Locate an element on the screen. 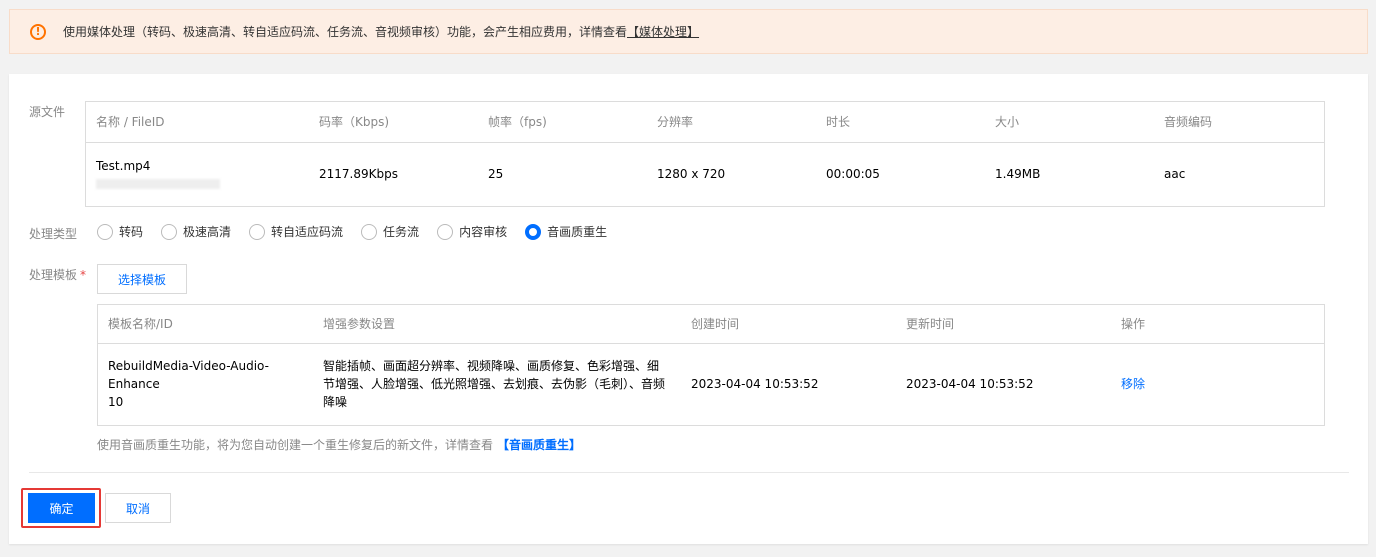 The image size is (1376, 557). col-audio-codec: 音频编码 is located at coordinates (1239, 122).